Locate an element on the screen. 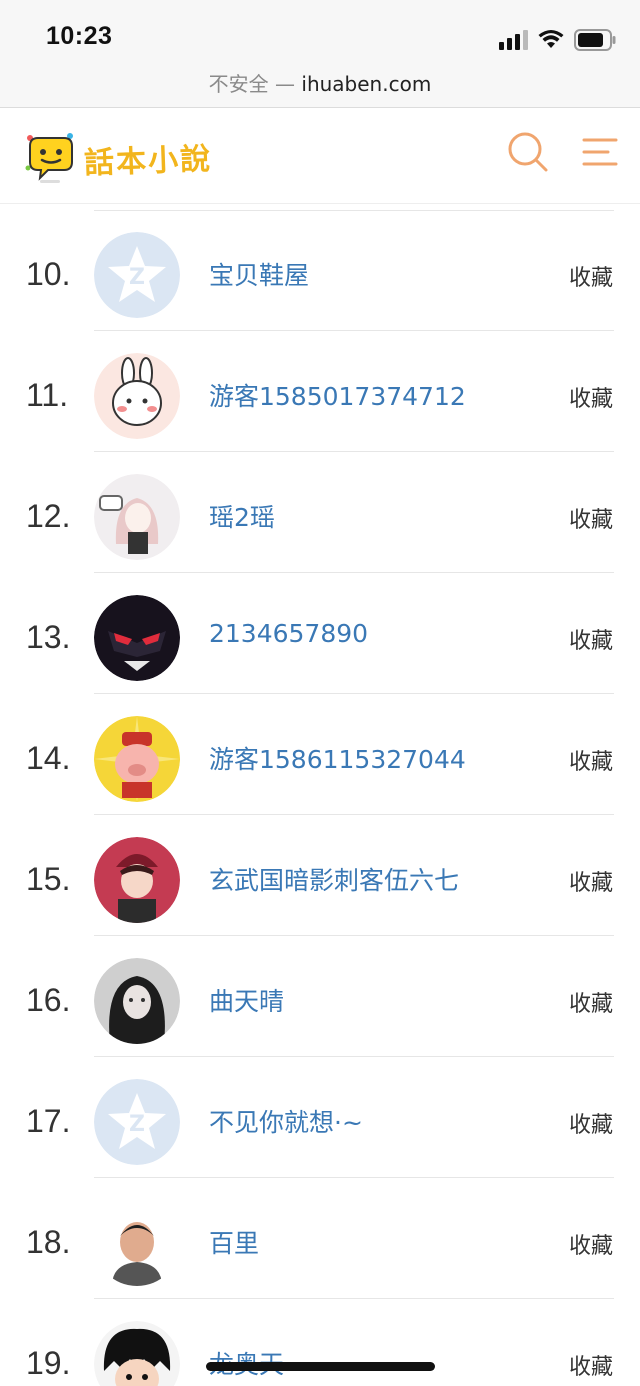 The width and height of the screenshot is (640, 1386). list-item: 15. 玄武国暗影刺客伍六七 收藏 is located at coordinates (320, 875).